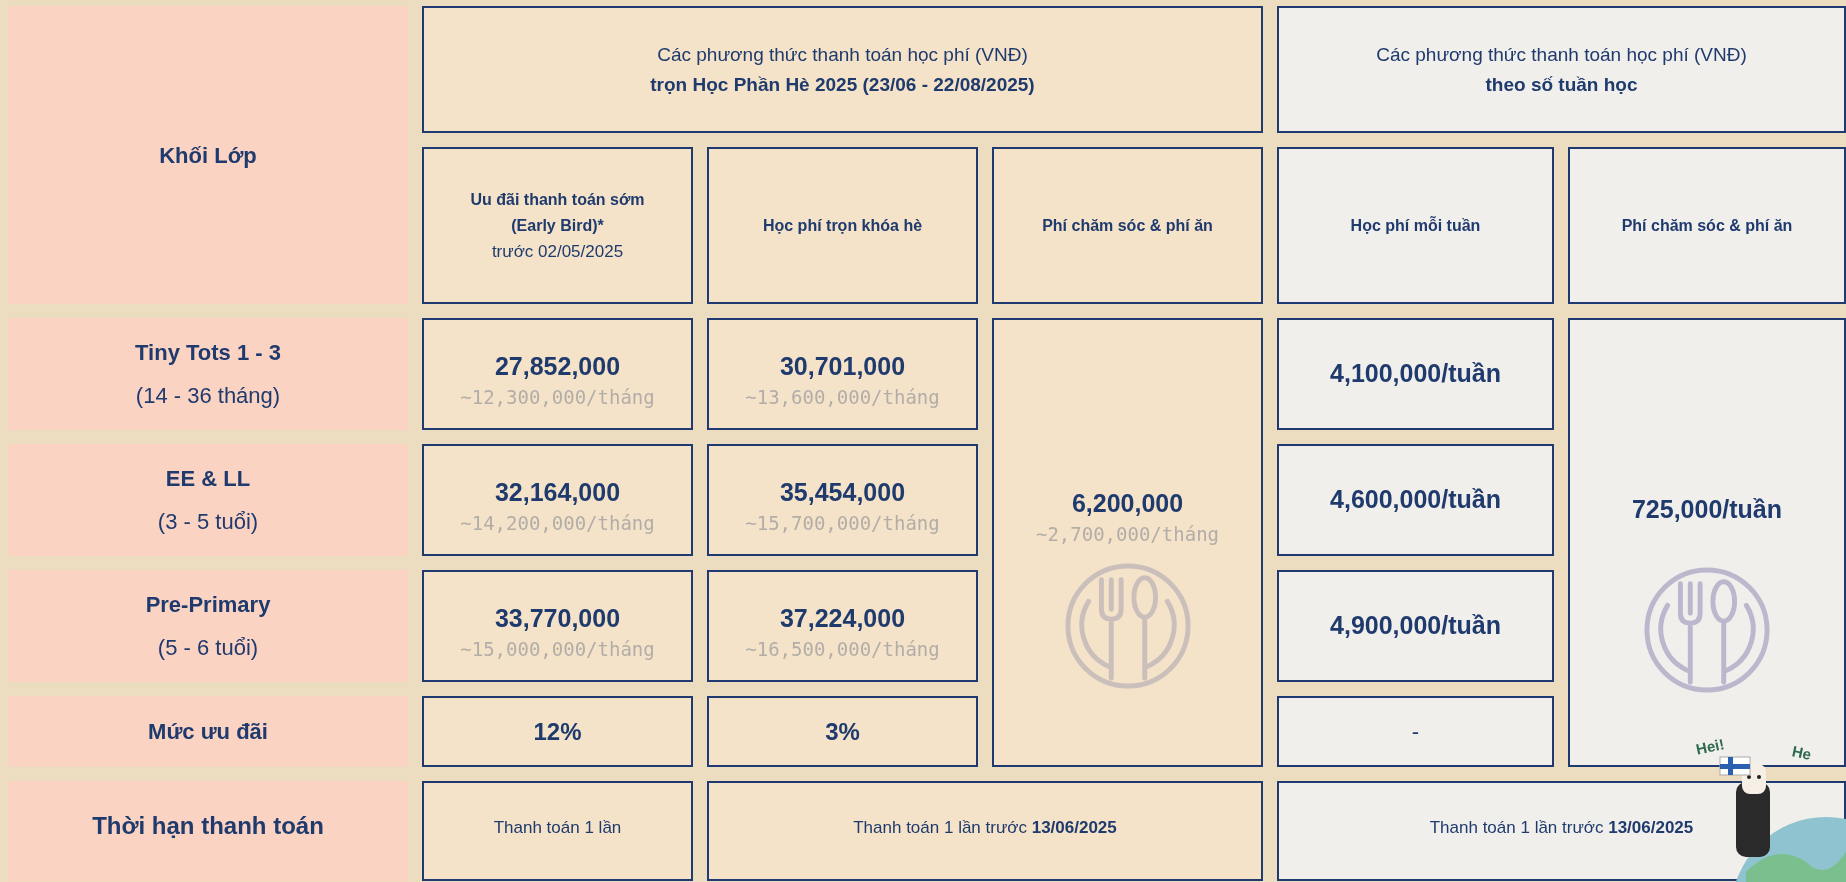 Image resolution: width=1846 pixels, height=882 pixels. Describe the element at coordinates (557, 492) in the screenshot. I see `price-amount: 32,164,000` at that location.